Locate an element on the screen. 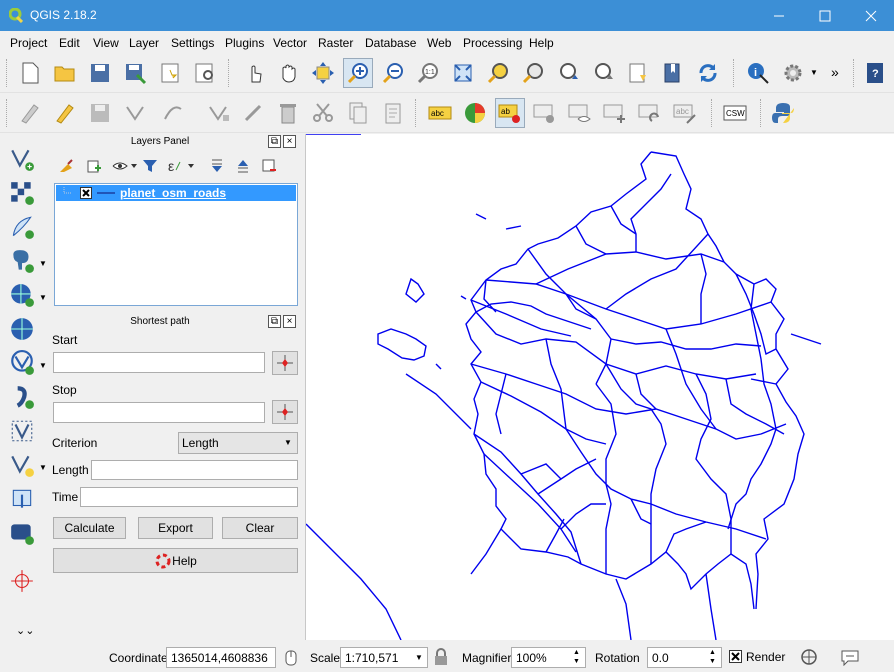 This screenshot has width=894, height=672. add-wcs-layer-button is located at coordinates (22, 329).